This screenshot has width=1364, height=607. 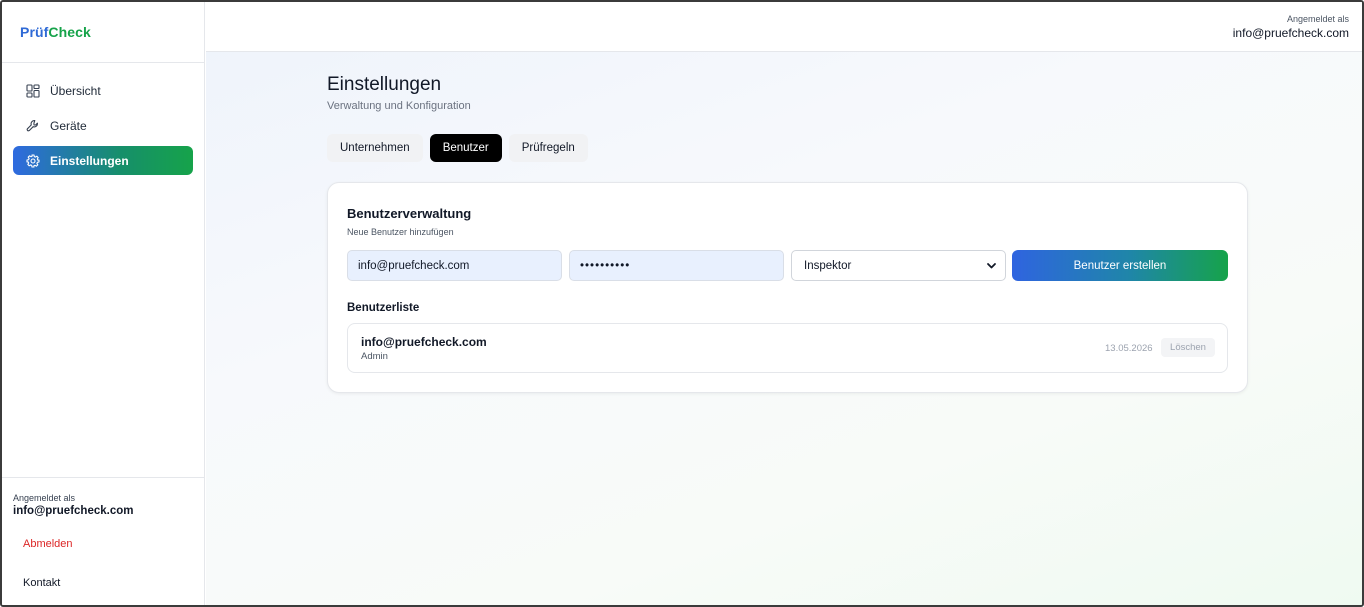 I want to click on page-title: Einstellungen, so click(x=384, y=84).